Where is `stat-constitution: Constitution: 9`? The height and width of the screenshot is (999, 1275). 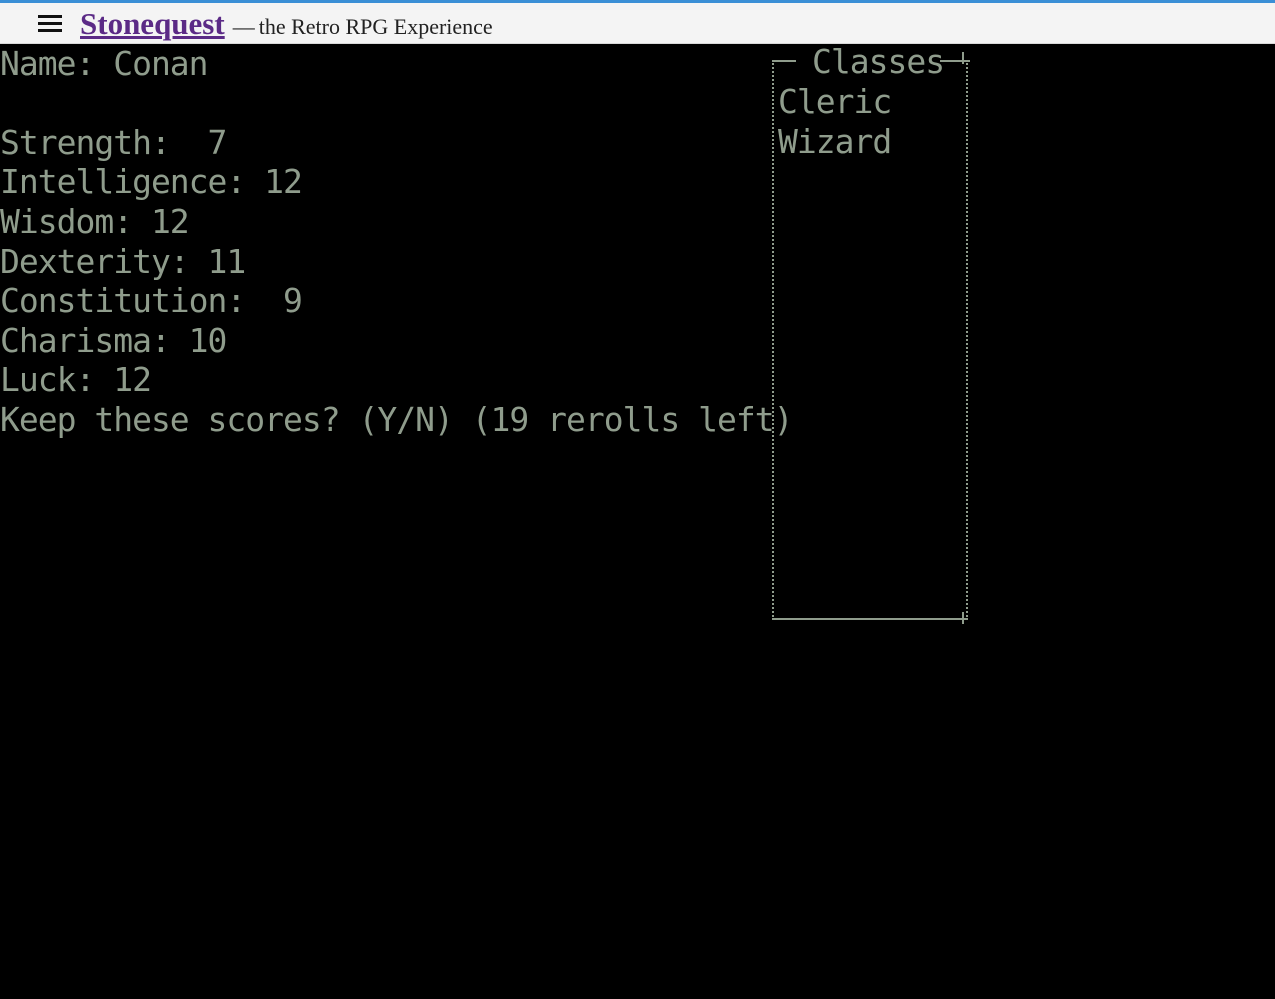
stat-constitution: Constitution: 9 is located at coordinates (151, 300).